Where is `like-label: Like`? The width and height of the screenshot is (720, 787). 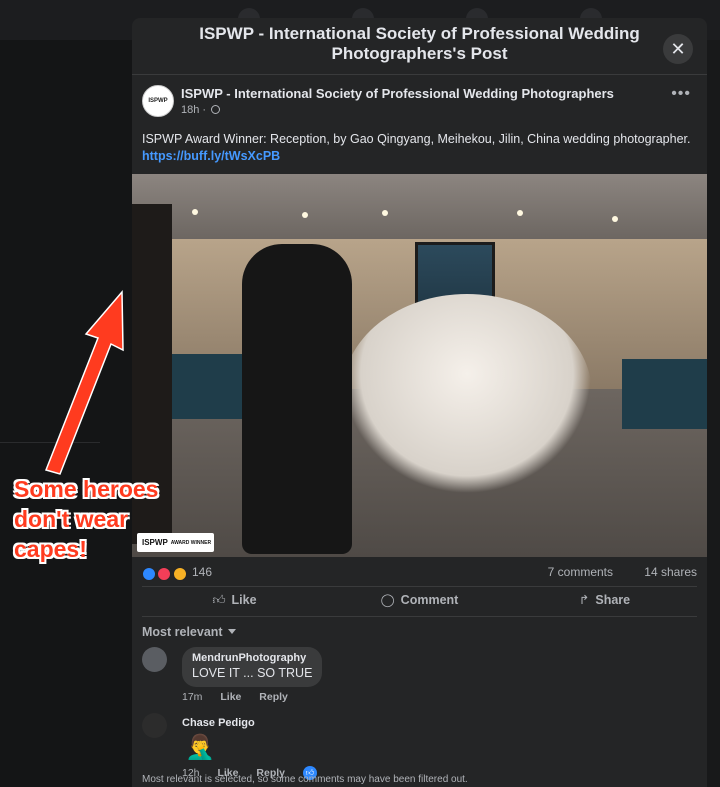
like-label: Like is located at coordinates (244, 600).